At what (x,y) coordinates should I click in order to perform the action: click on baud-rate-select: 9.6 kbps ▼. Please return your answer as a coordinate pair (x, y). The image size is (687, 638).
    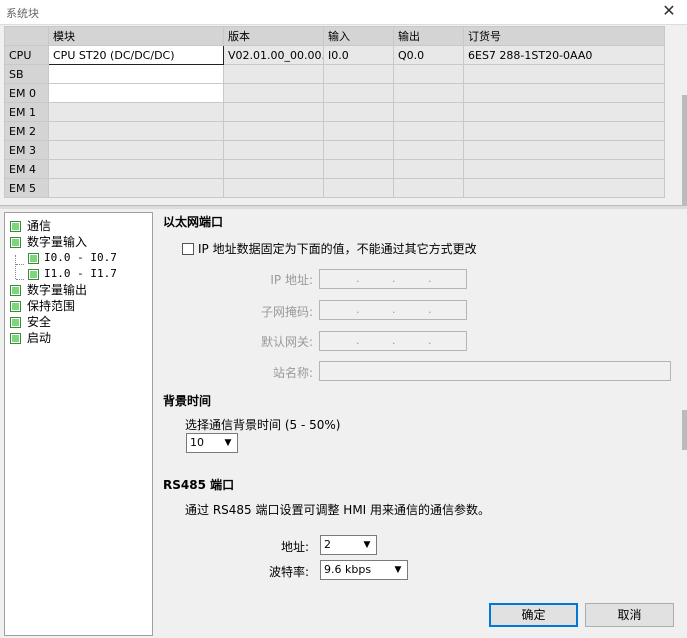
    Looking at the image, I should click on (364, 570).